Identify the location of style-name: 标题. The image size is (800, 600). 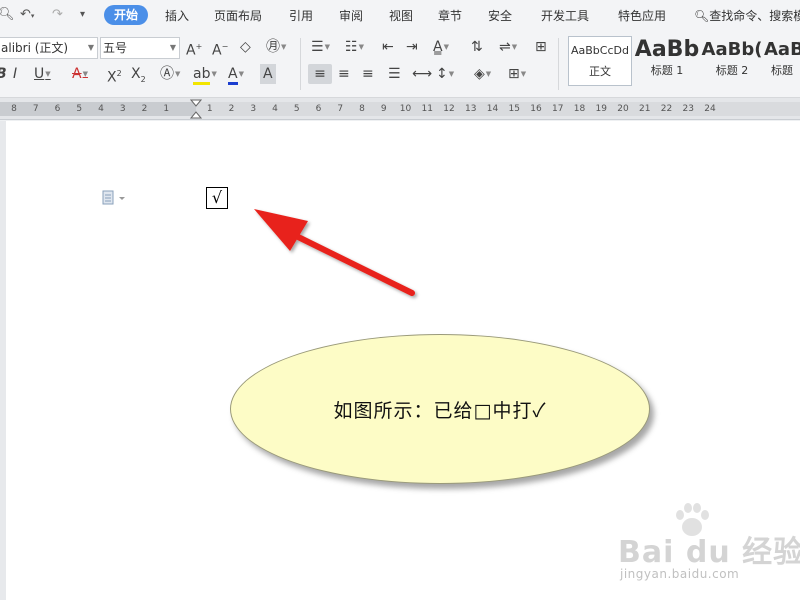
(782, 70).